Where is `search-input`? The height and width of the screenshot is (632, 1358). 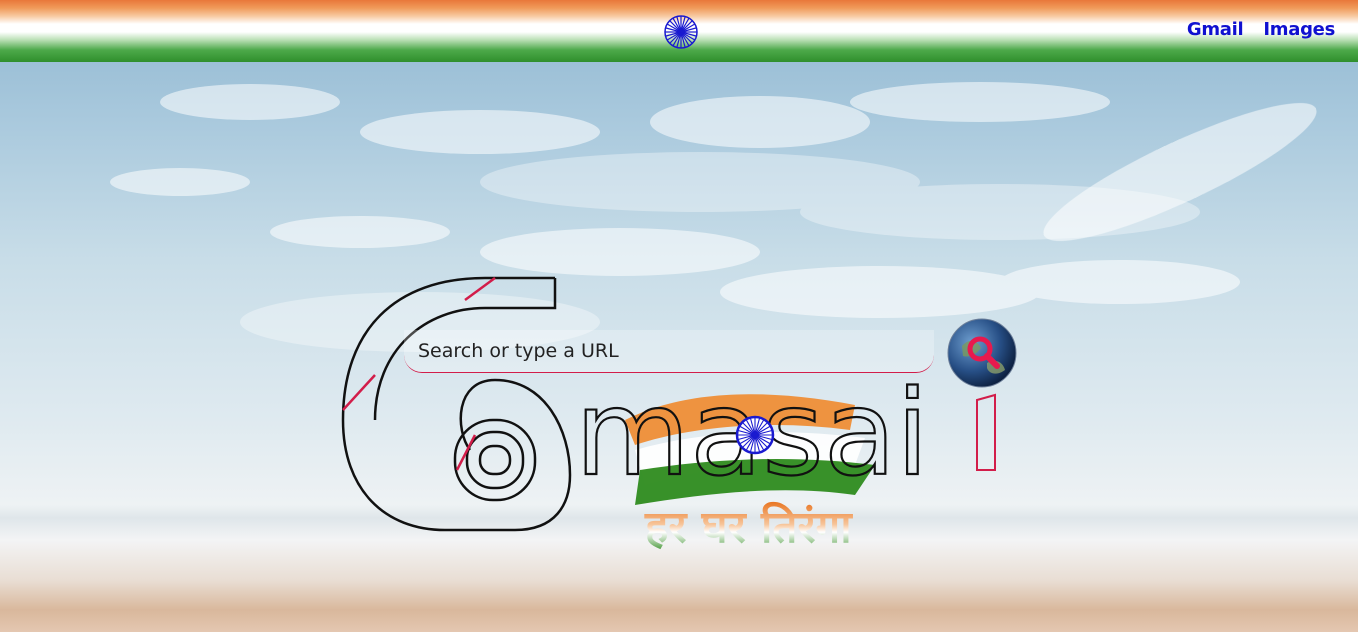
search-input is located at coordinates (669, 351).